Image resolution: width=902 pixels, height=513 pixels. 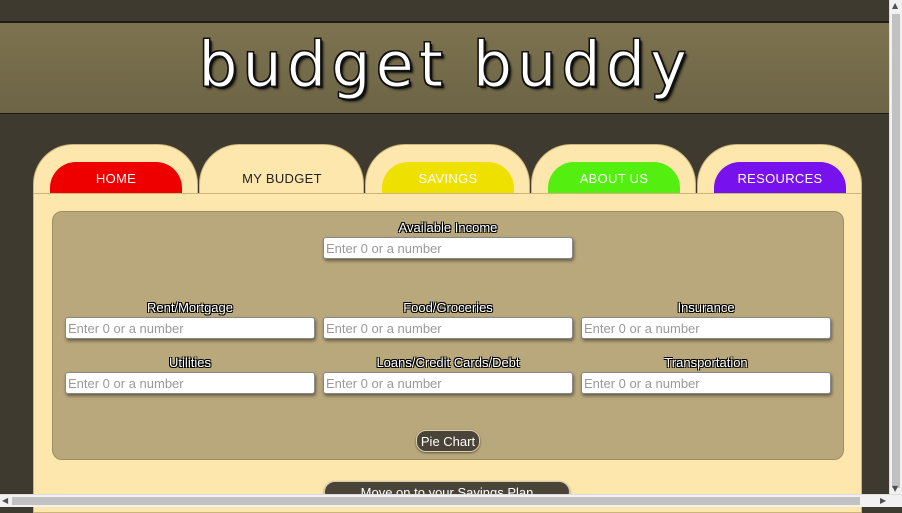 What do you see at coordinates (445, 11) in the screenshot?
I see `top-band` at bounding box center [445, 11].